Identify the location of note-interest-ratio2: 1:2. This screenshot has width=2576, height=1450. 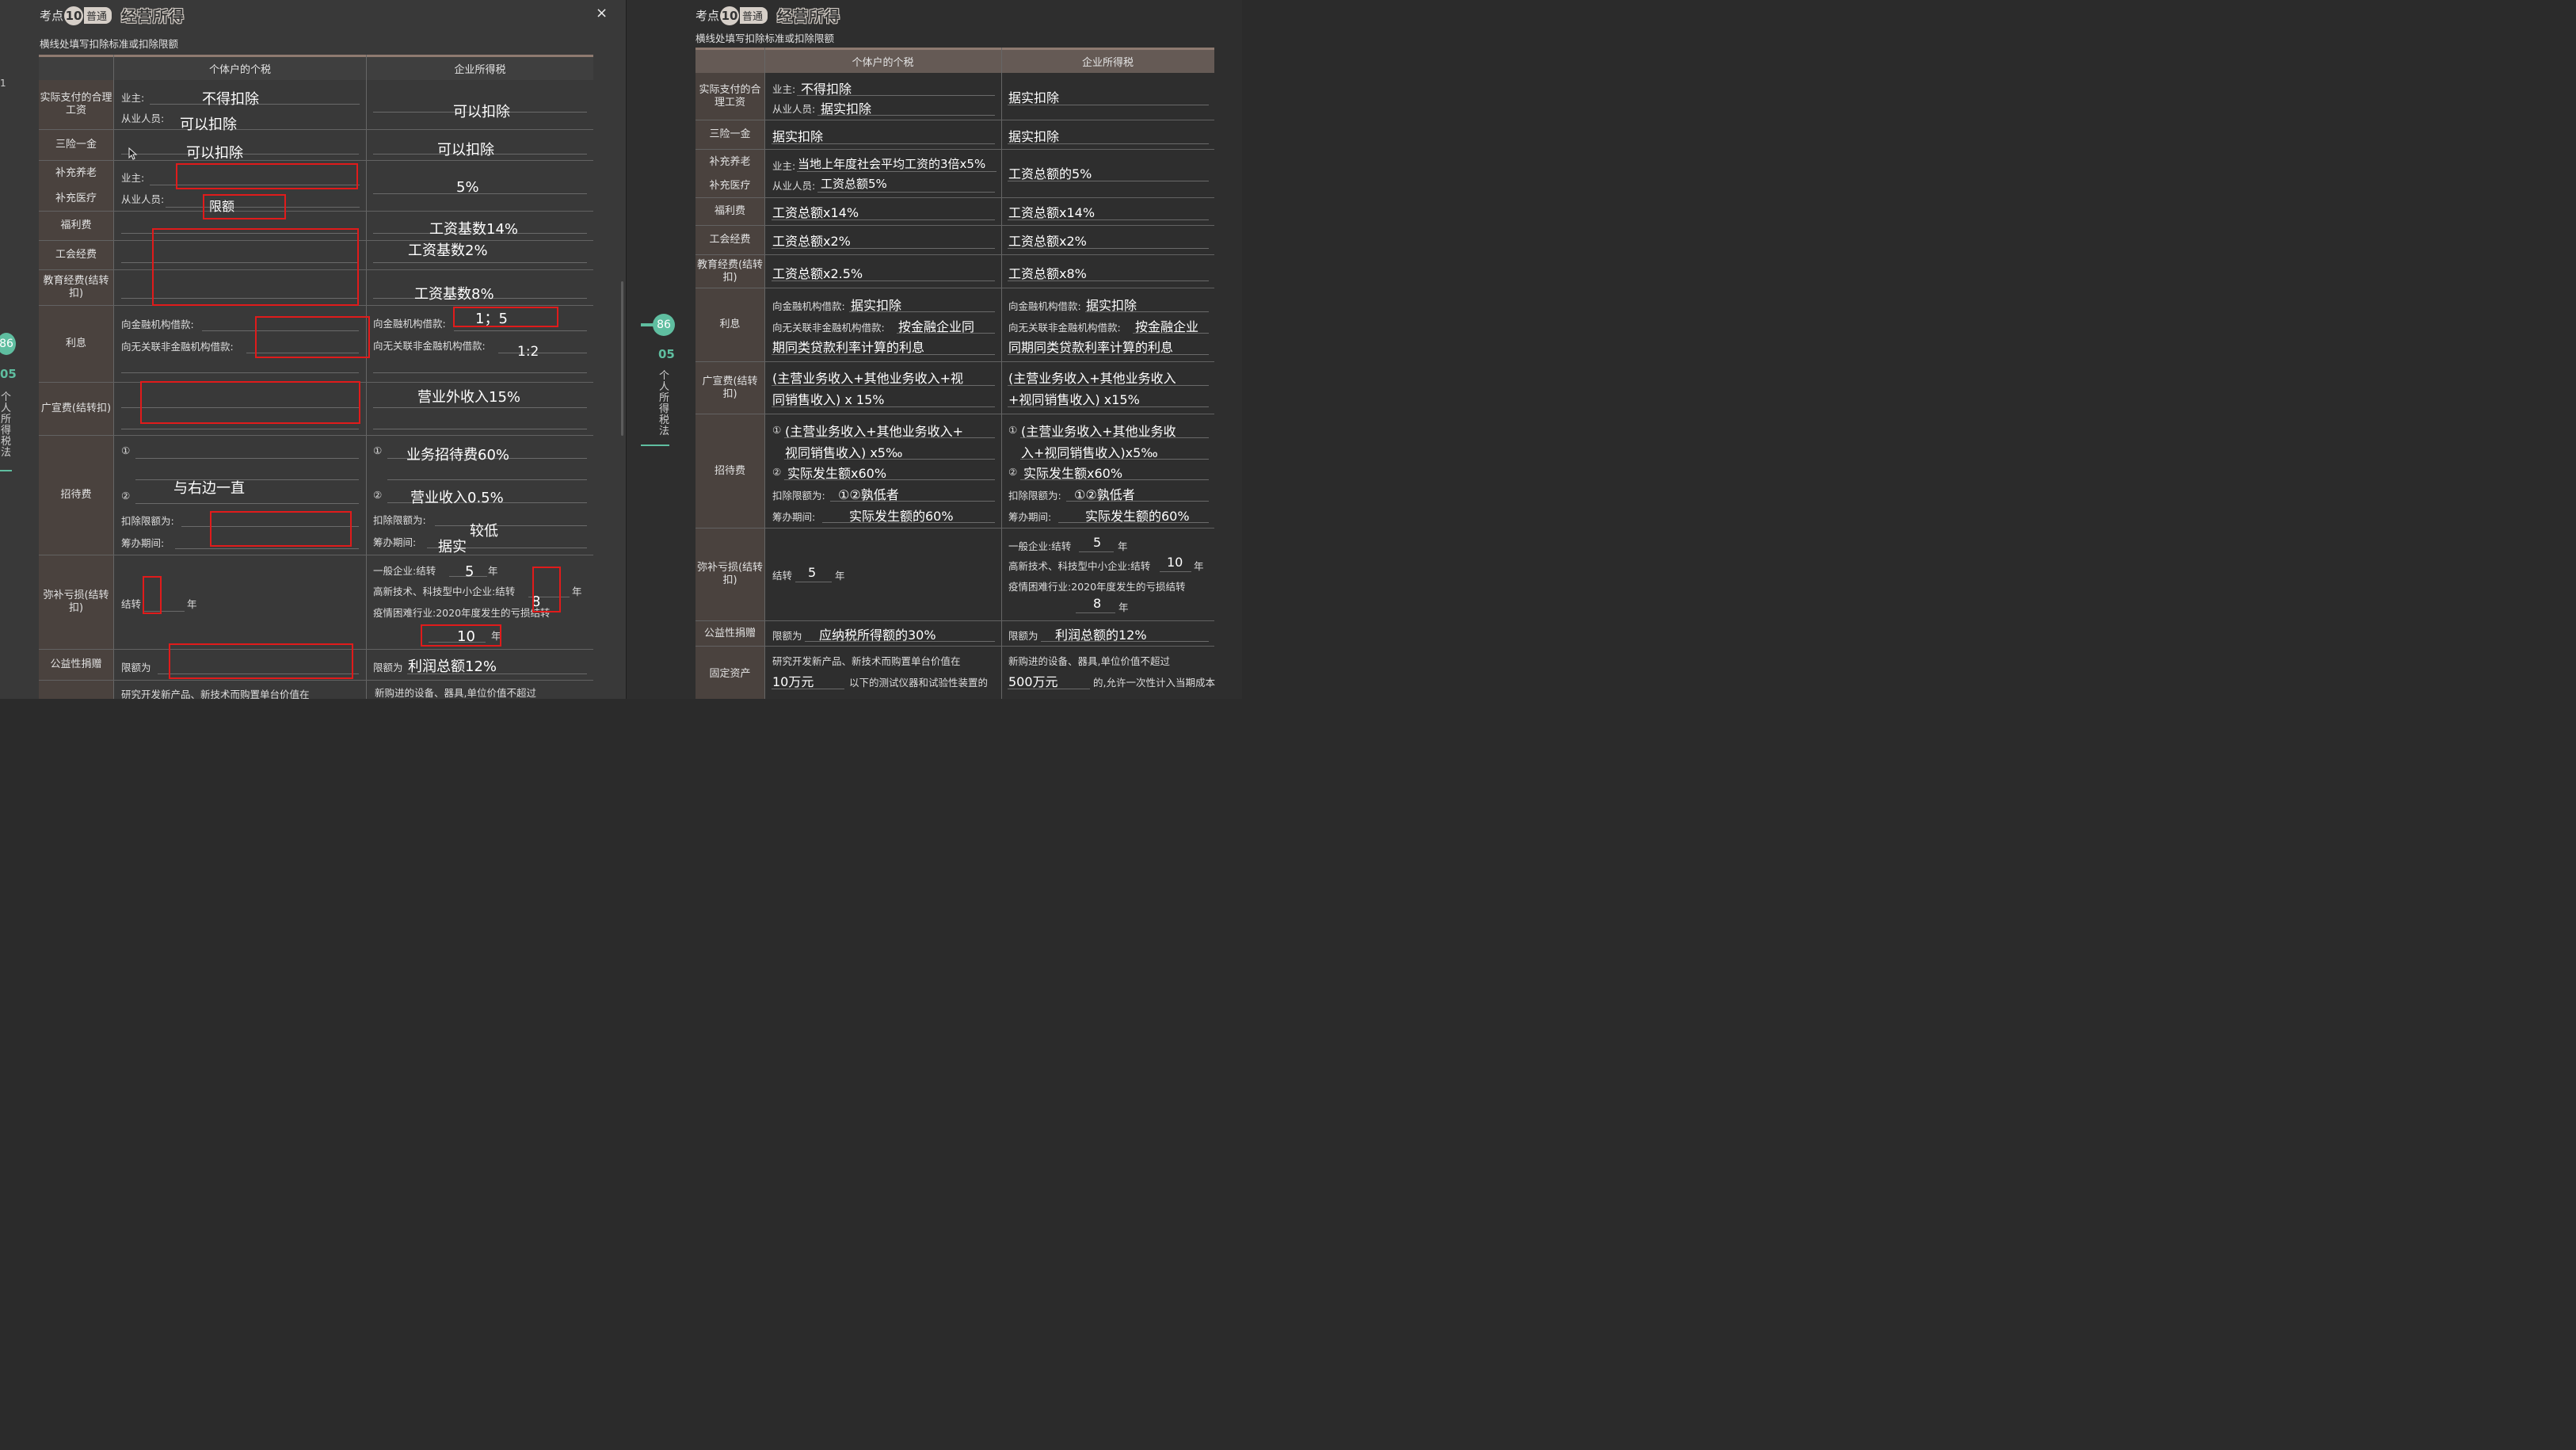
(528, 352).